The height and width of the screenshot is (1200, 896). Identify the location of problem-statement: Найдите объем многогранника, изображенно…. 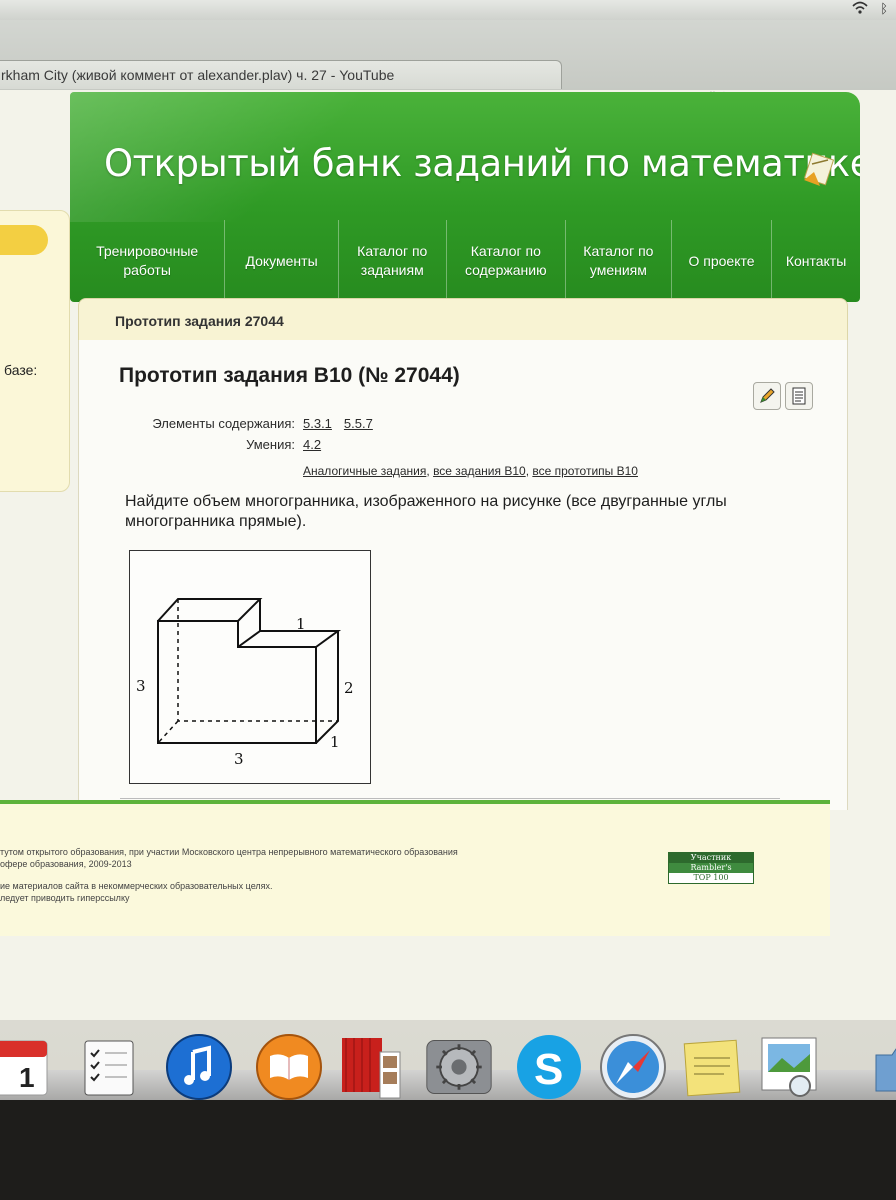
(426, 511).